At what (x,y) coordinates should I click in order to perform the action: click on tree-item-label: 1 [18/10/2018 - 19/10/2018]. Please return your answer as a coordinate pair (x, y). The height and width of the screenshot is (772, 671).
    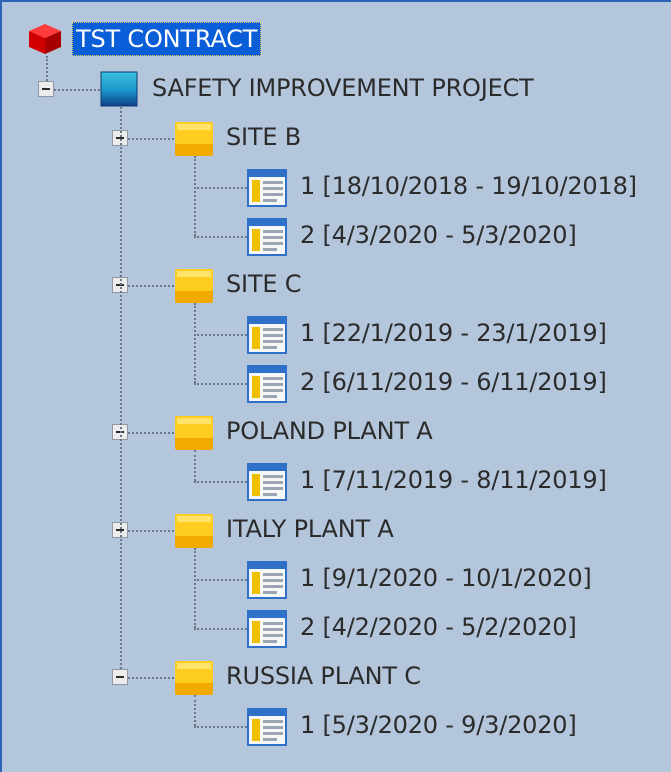
    Looking at the image, I should click on (468, 186).